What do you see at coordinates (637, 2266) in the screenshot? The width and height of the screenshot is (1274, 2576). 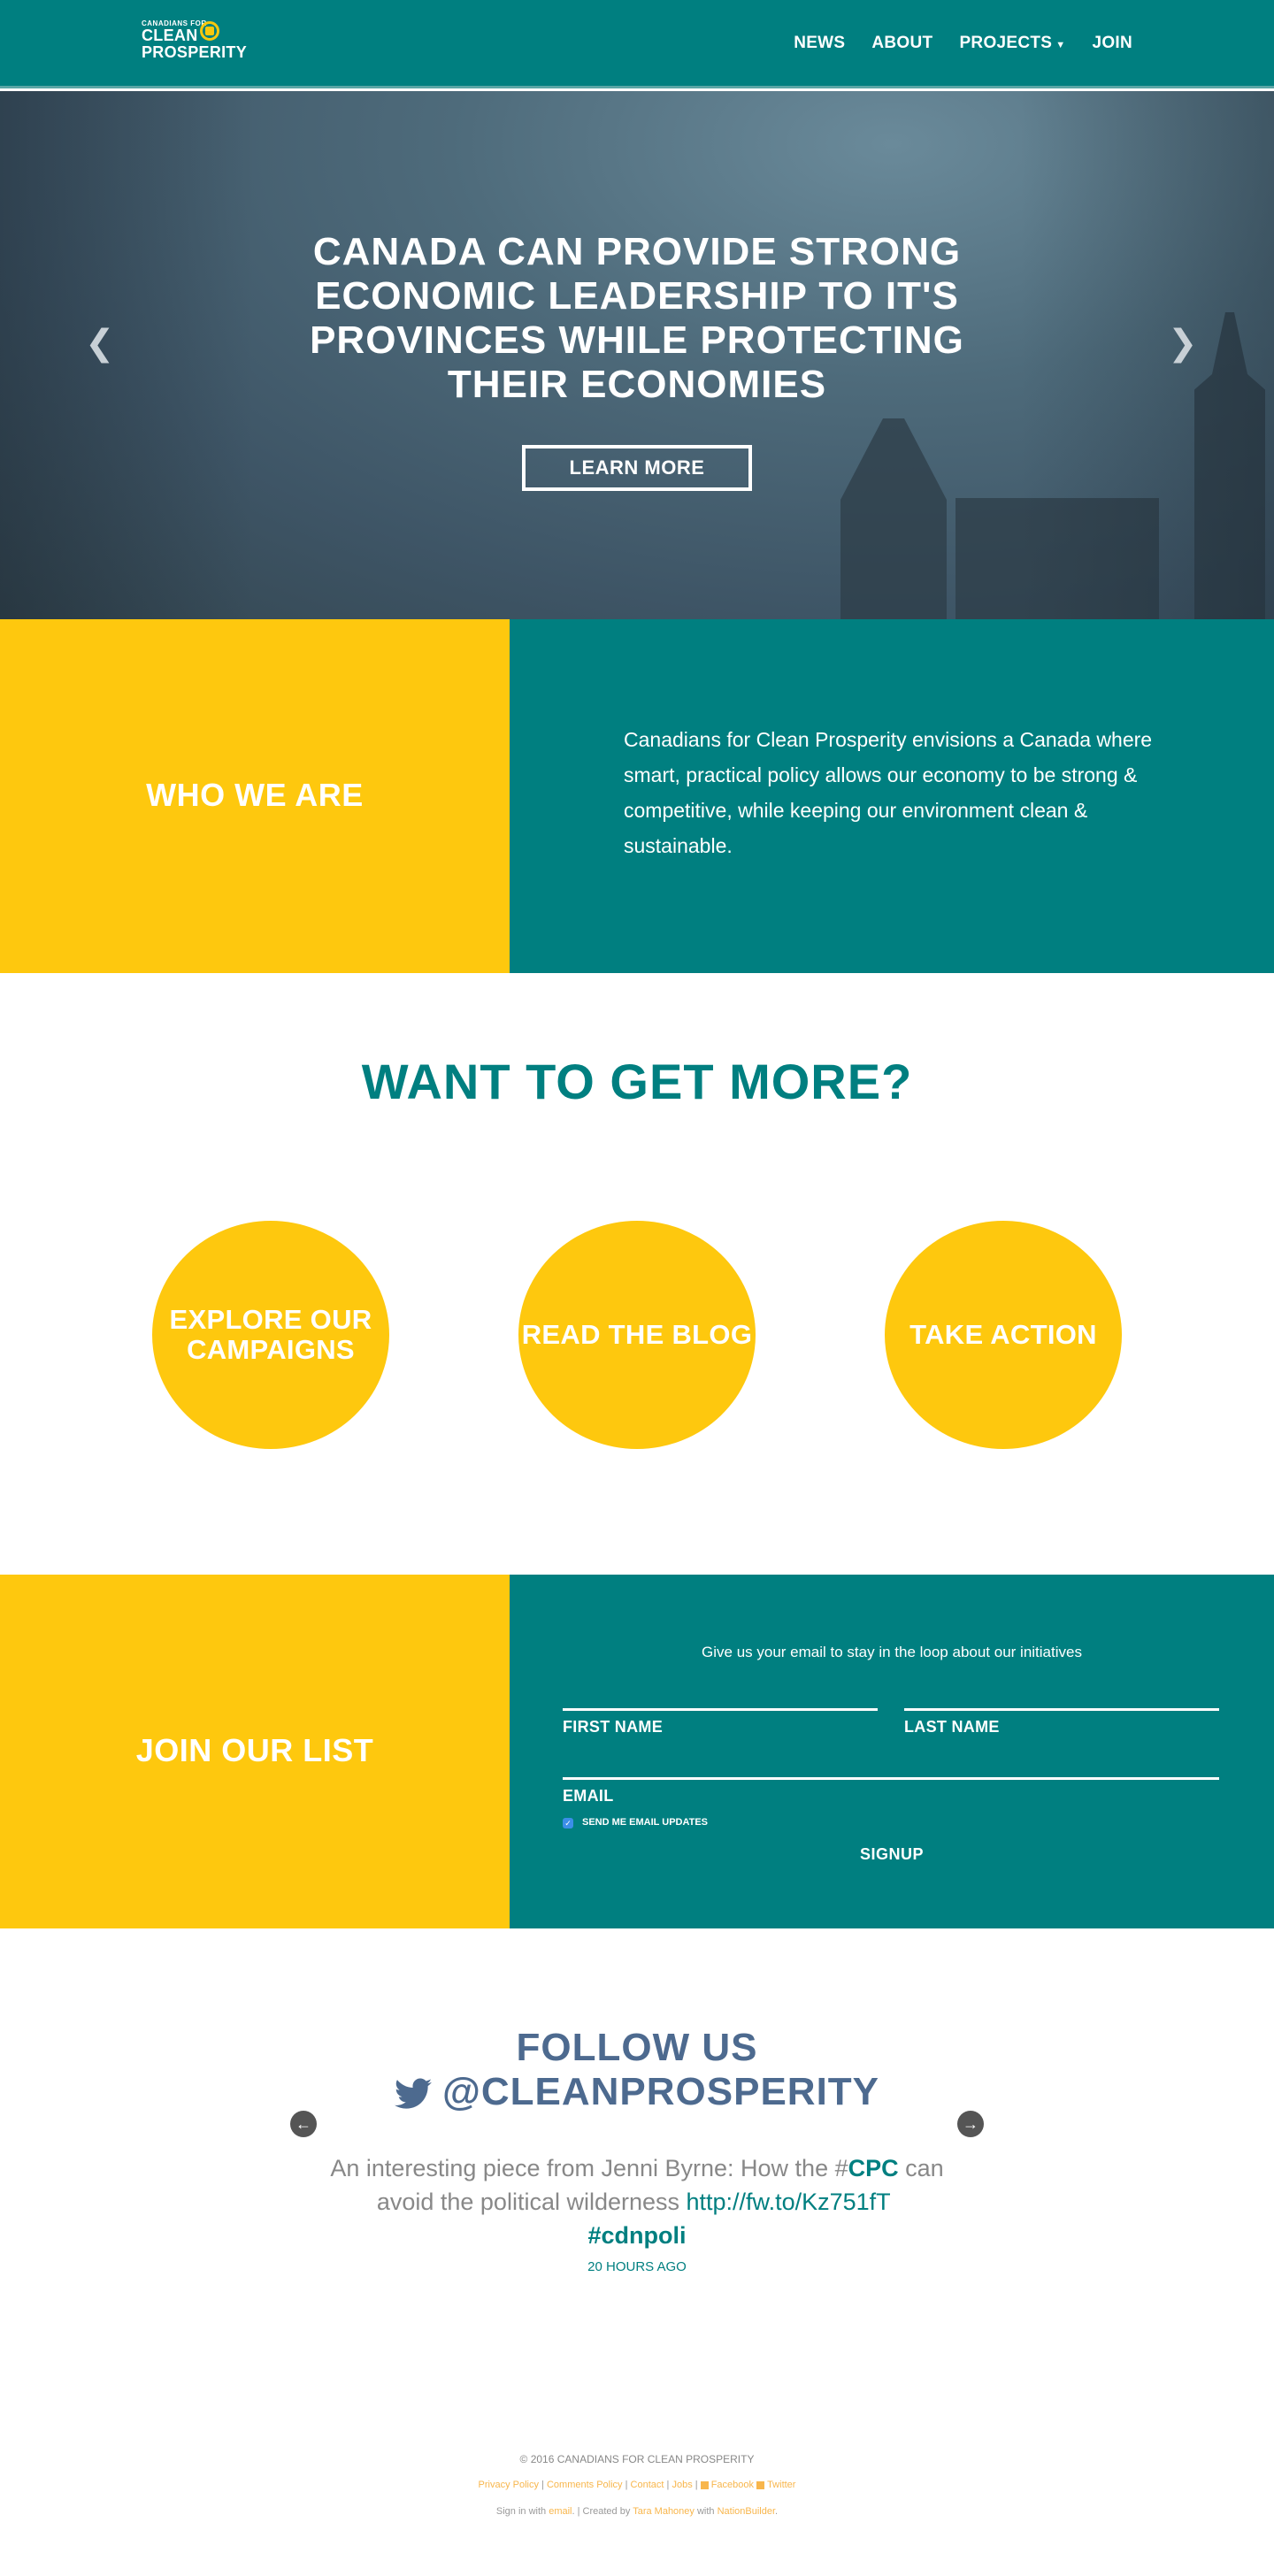 I see `tweet-timestamp: 20 HOURS AGO` at bounding box center [637, 2266].